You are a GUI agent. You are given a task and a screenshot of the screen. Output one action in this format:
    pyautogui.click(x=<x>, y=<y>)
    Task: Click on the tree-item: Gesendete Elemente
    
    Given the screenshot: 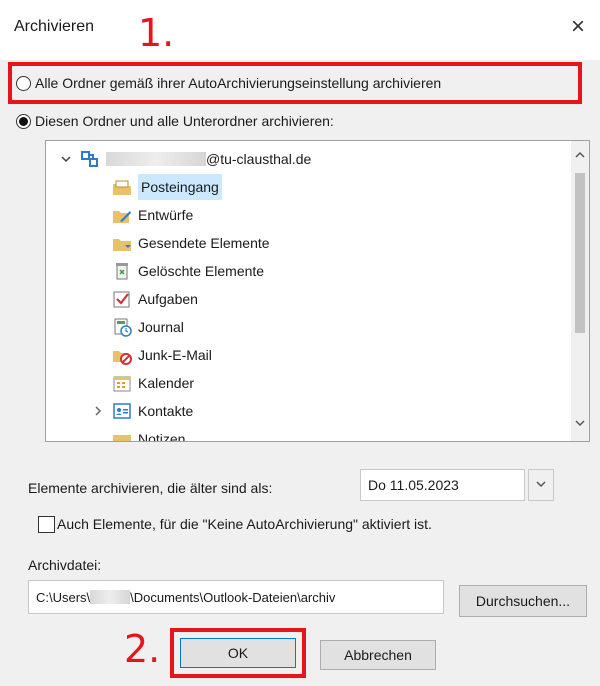 What is the action you would take?
    pyautogui.click(x=191, y=243)
    